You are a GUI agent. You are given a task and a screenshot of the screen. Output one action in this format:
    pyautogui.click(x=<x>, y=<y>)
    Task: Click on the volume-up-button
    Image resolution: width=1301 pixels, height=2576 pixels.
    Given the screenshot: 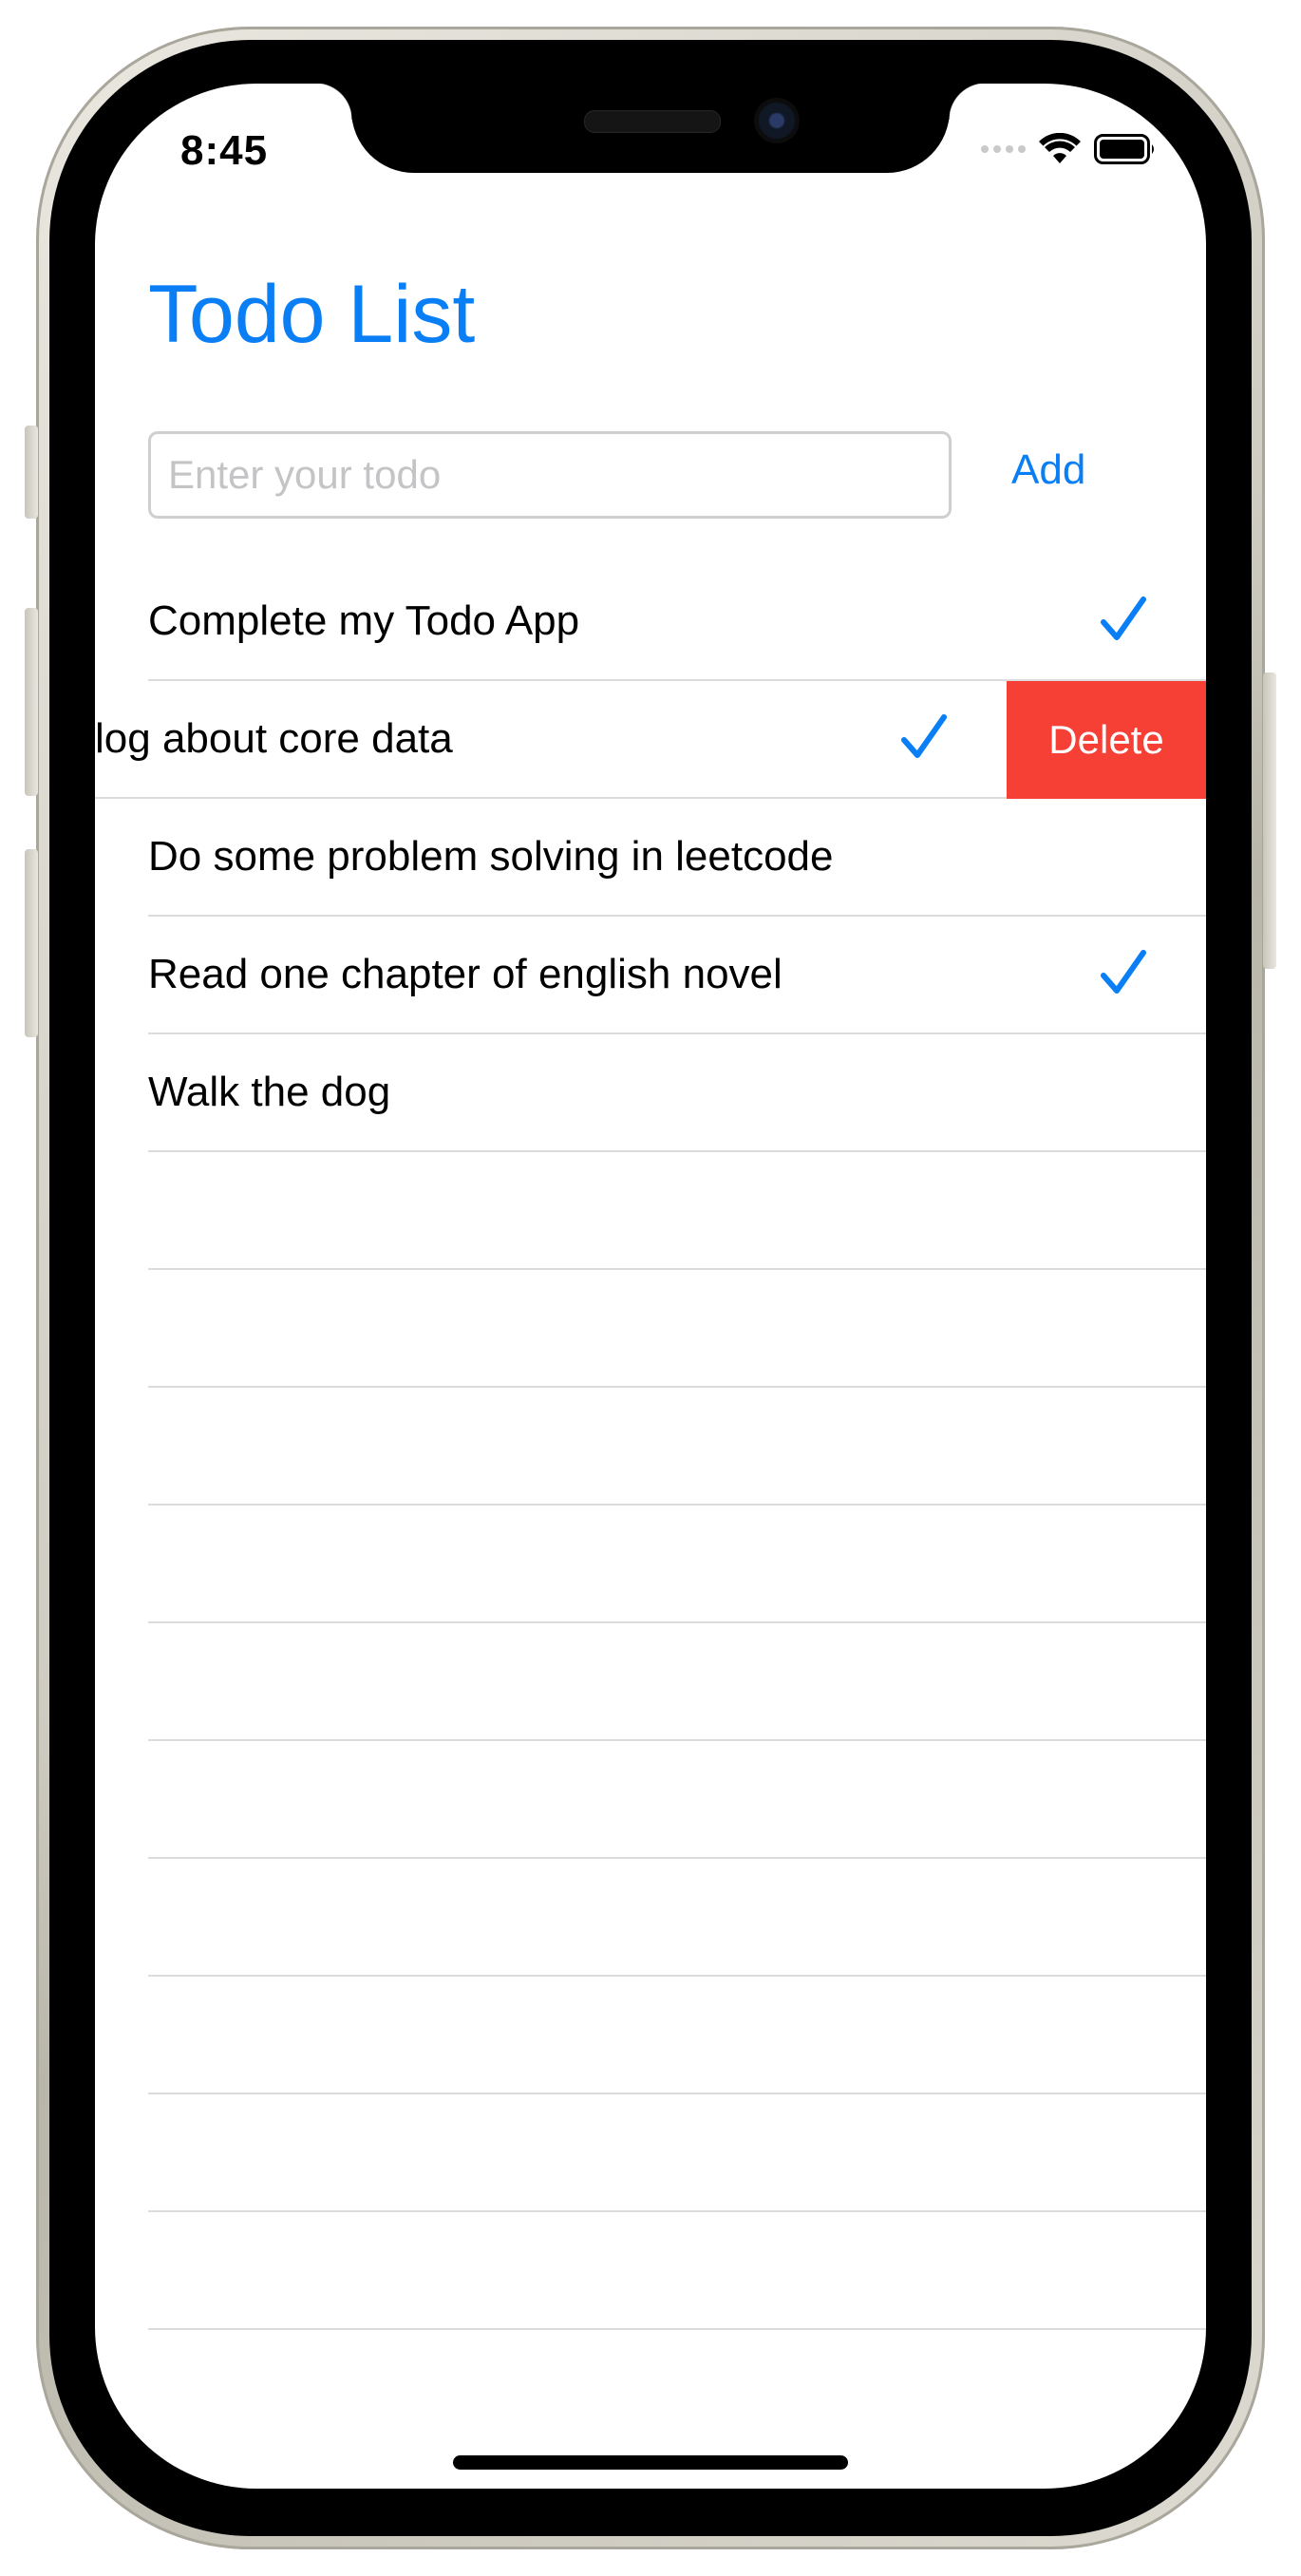 What is the action you would take?
    pyautogui.click(x=31, y=702)
    